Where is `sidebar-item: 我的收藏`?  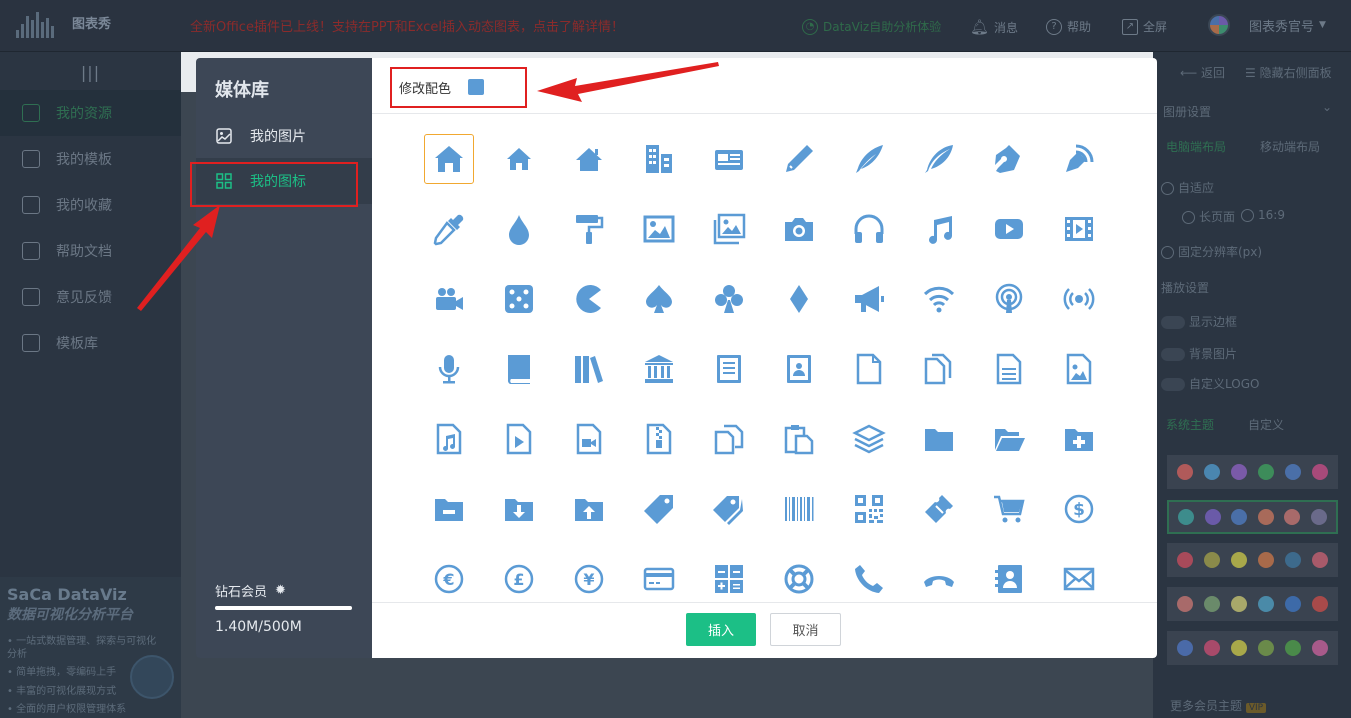
sidebar-item: 我的收藏 is located at coordinates (90, 205).